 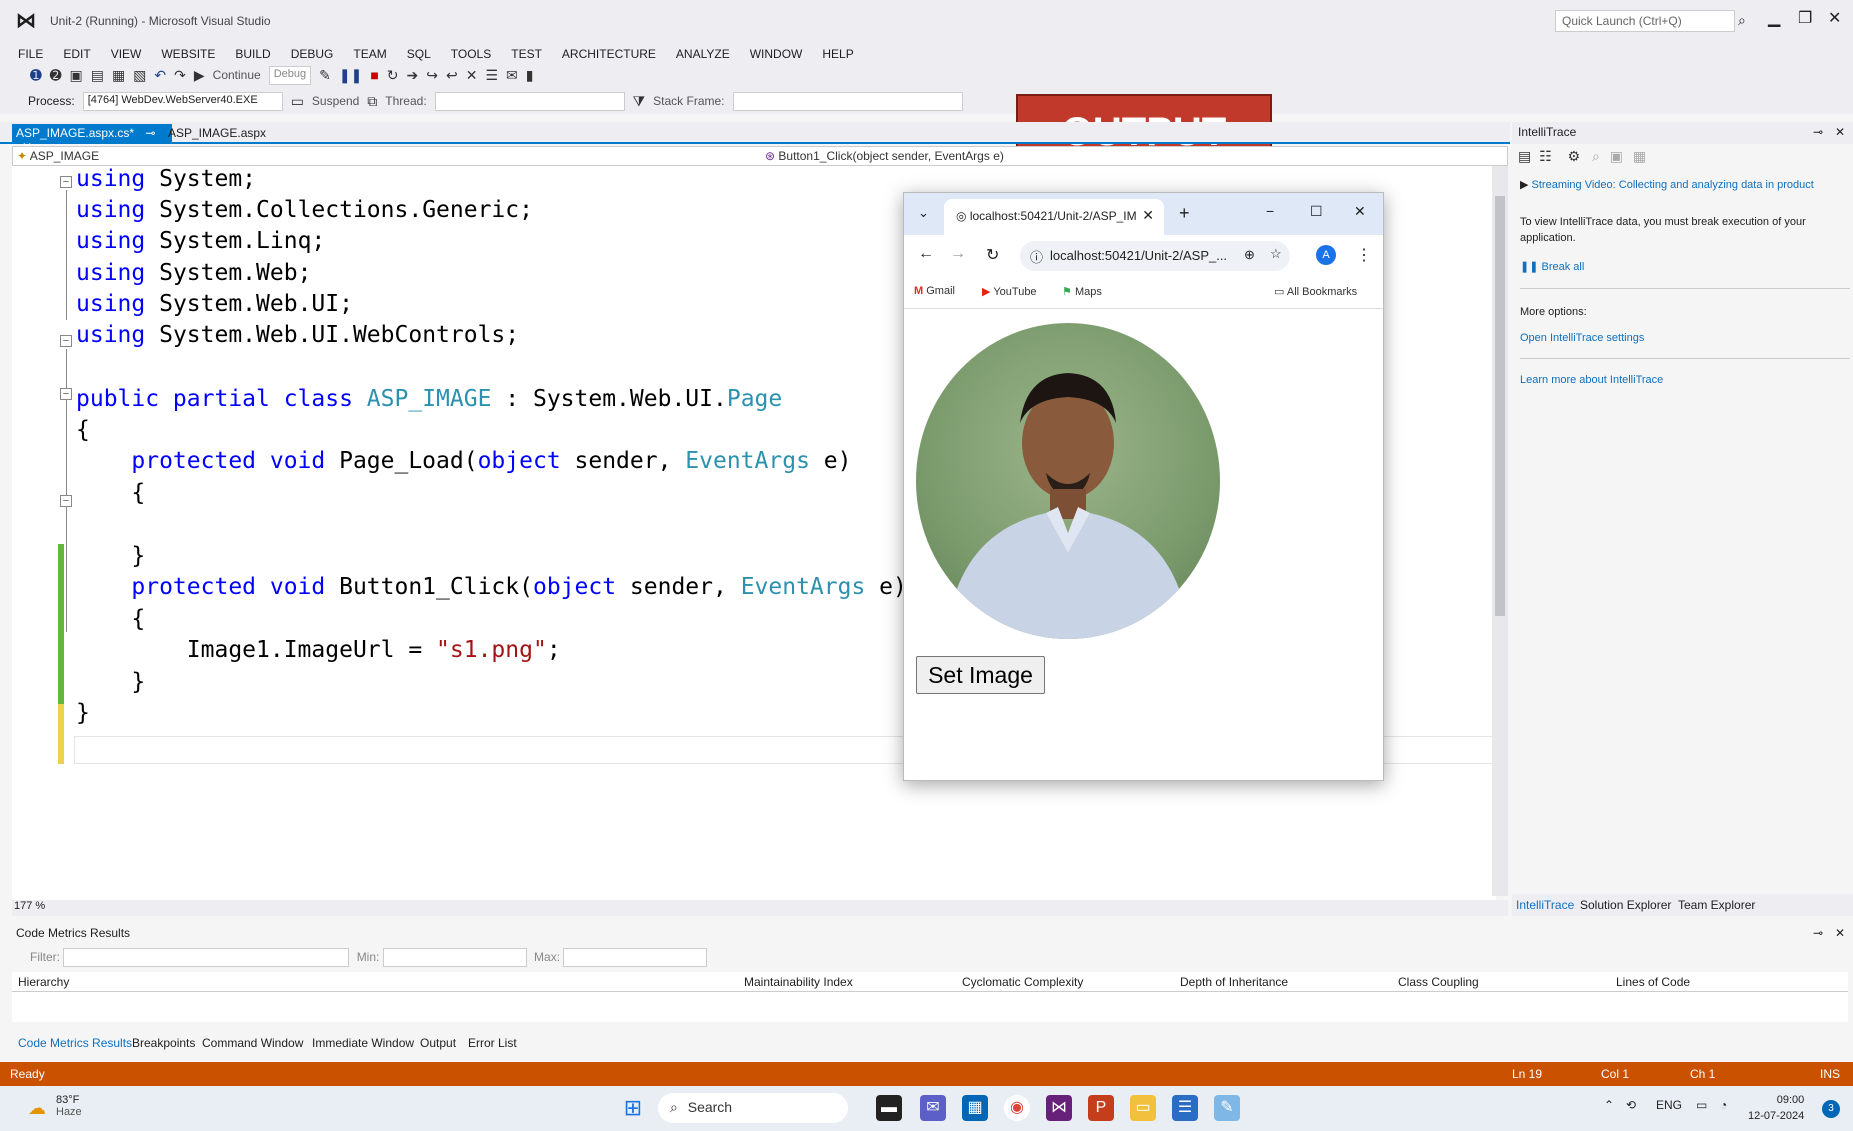 What do you see at coordinates (126, 54) in the screenshot?
I see `menu-view: VIEW` at bounding box center [126, 54].